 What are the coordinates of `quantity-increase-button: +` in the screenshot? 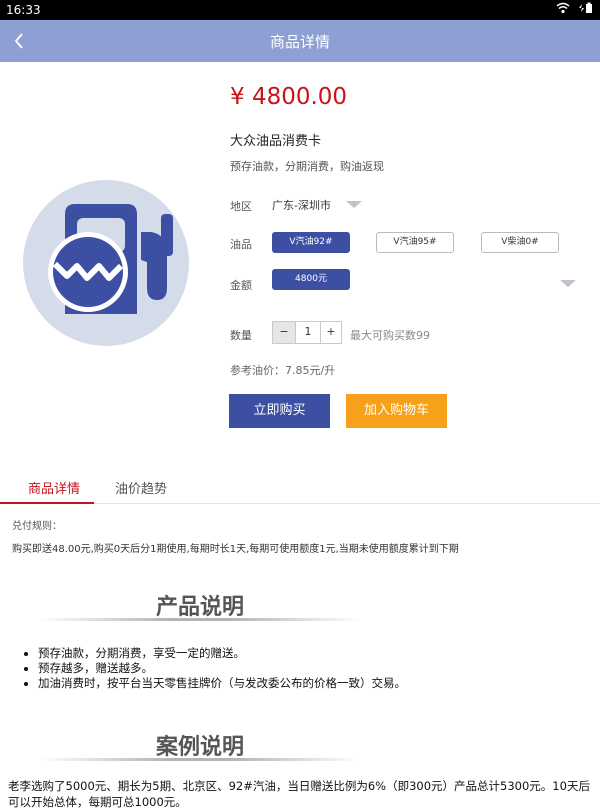 It's located at (330, 332).